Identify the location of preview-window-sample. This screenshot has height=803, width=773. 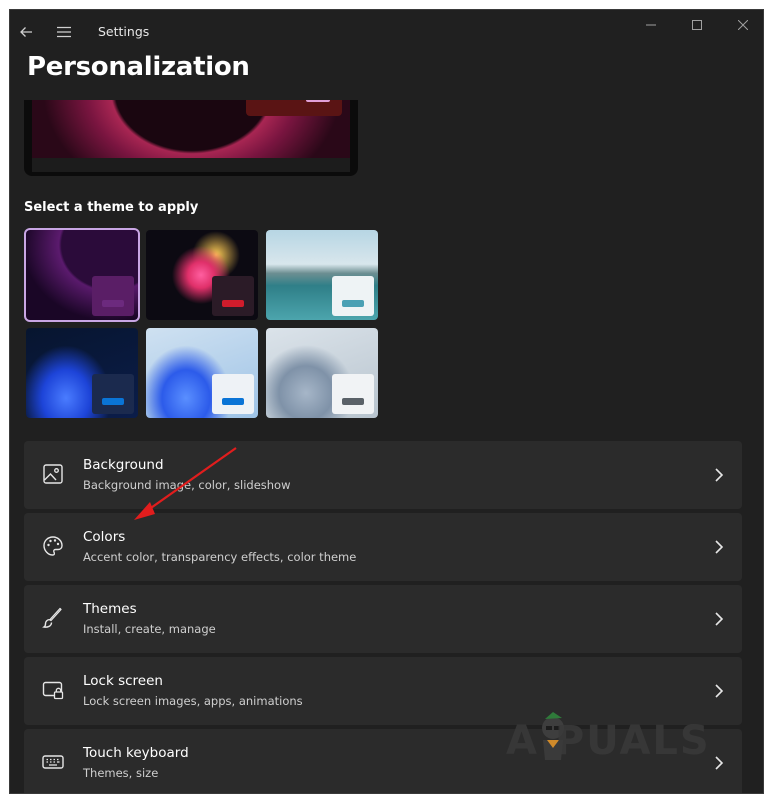
(294, 108).